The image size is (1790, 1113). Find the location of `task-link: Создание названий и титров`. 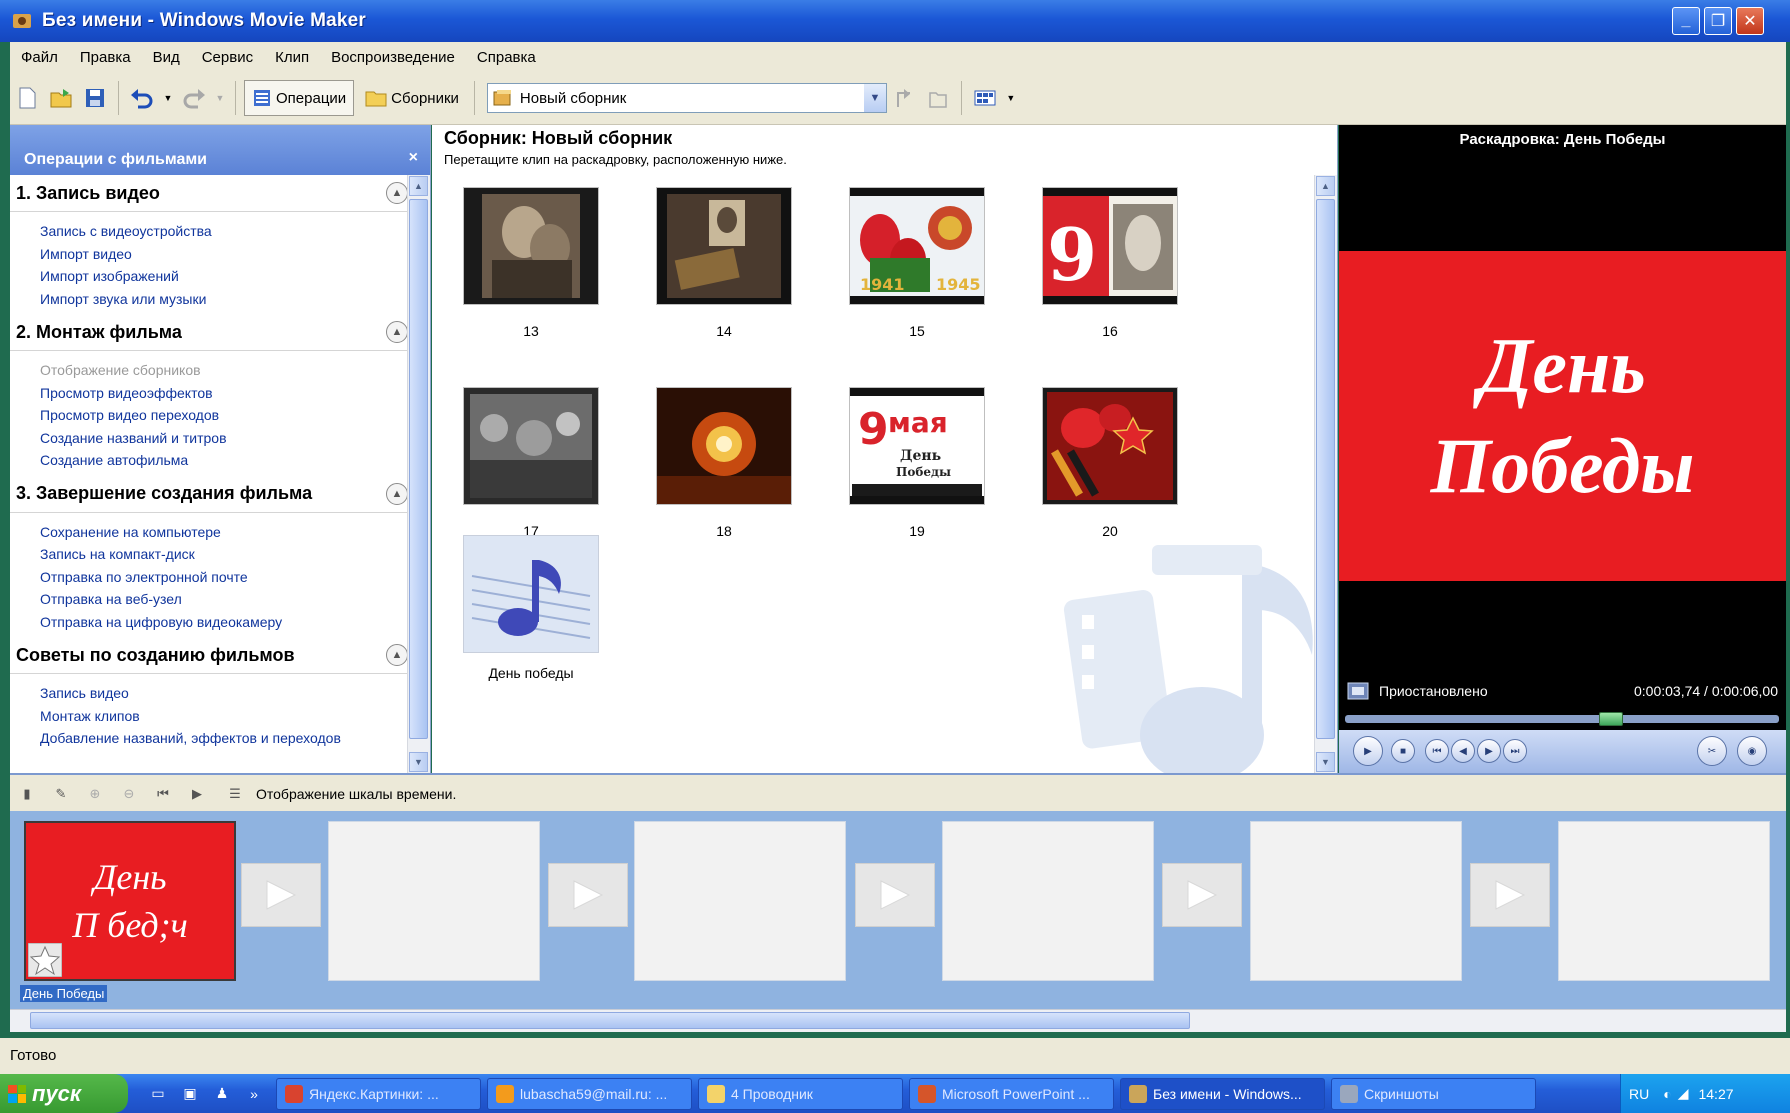

task-link: Создание названий и титров is located at coordinates (235, 438).